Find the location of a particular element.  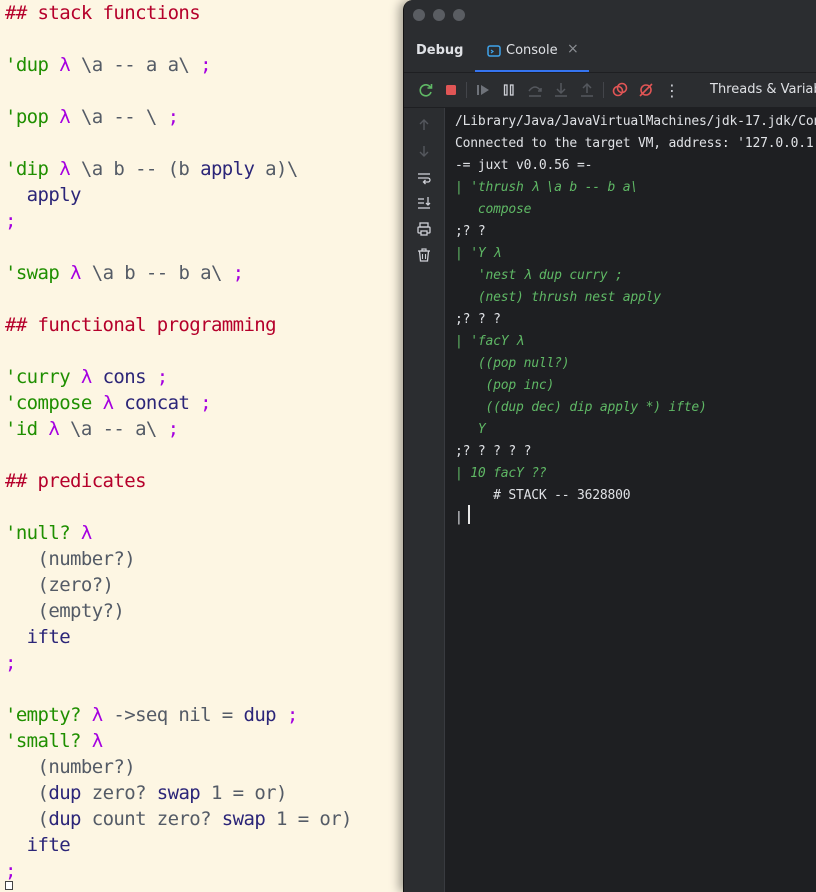

code-token-kw: ifte is located at coordinates (38, 637).